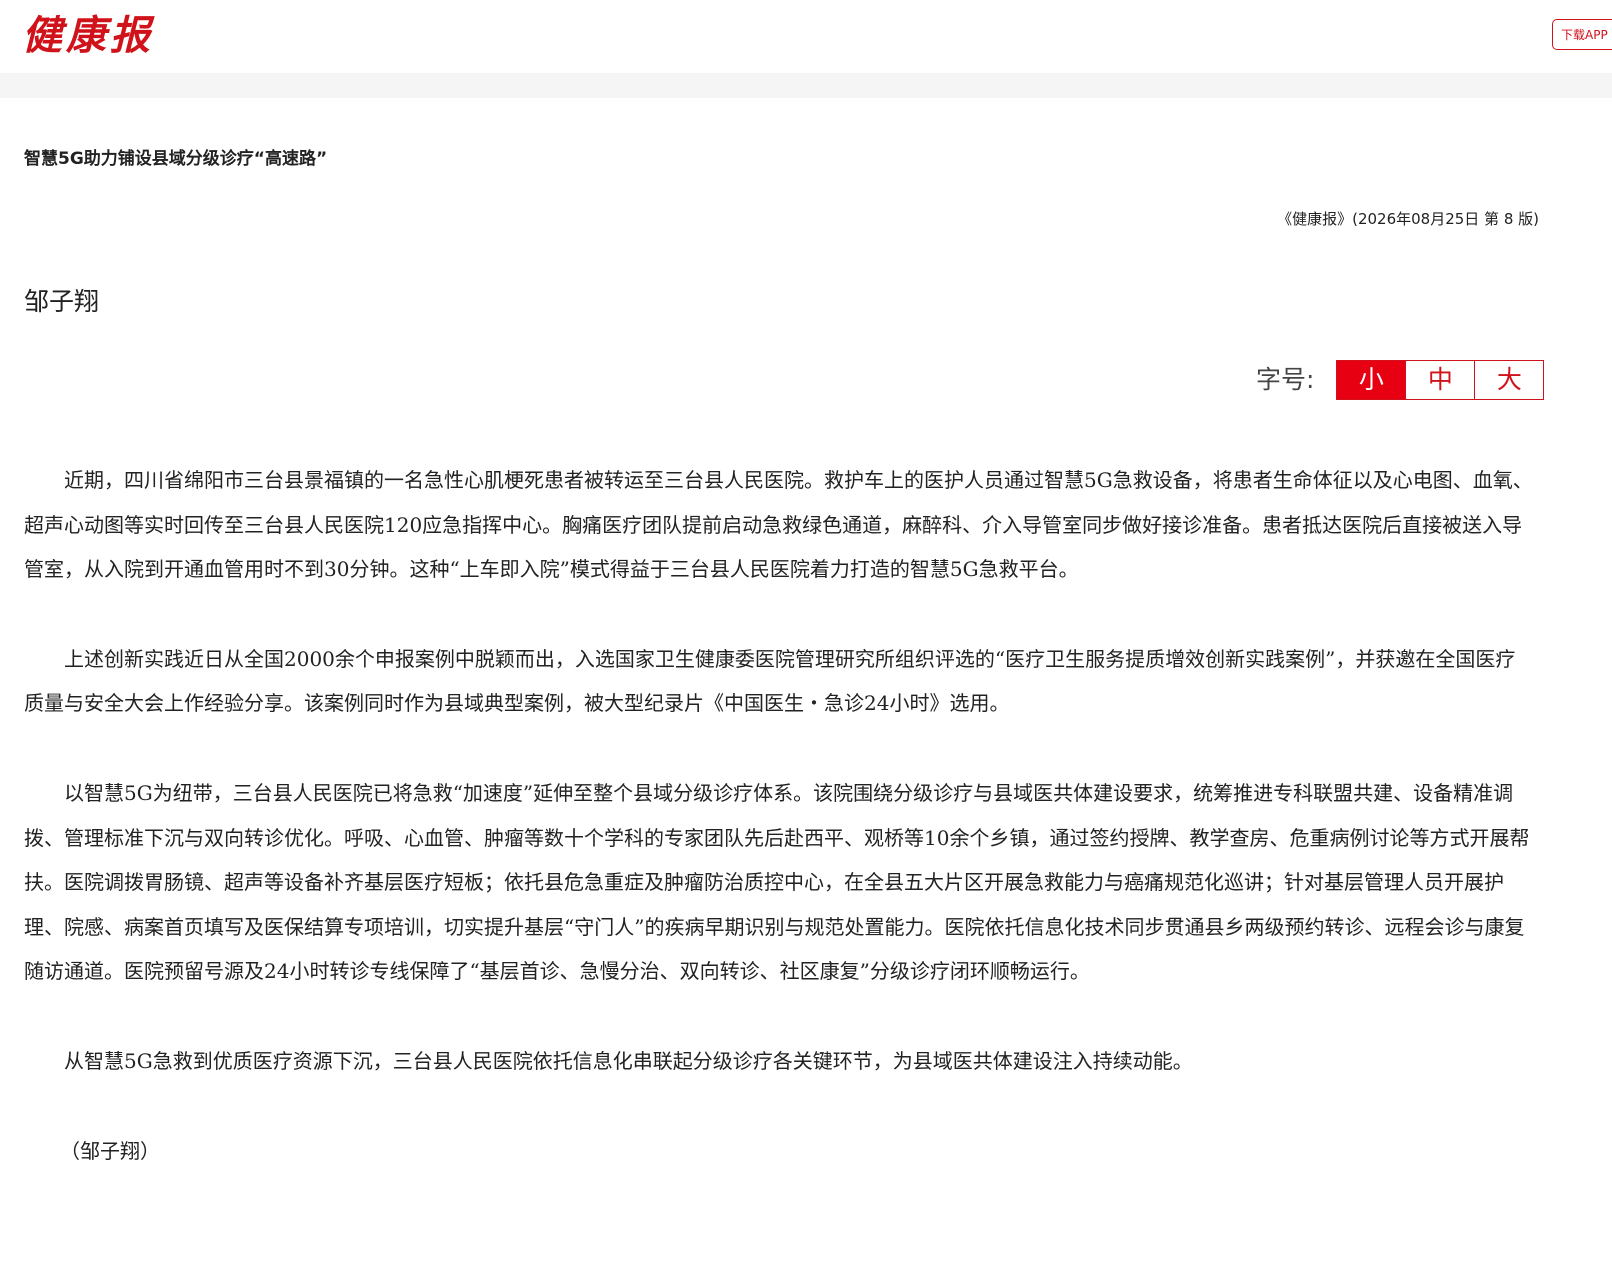  I want to click on font-size-control: 字号: 小 中 大, so click(1400, 380).